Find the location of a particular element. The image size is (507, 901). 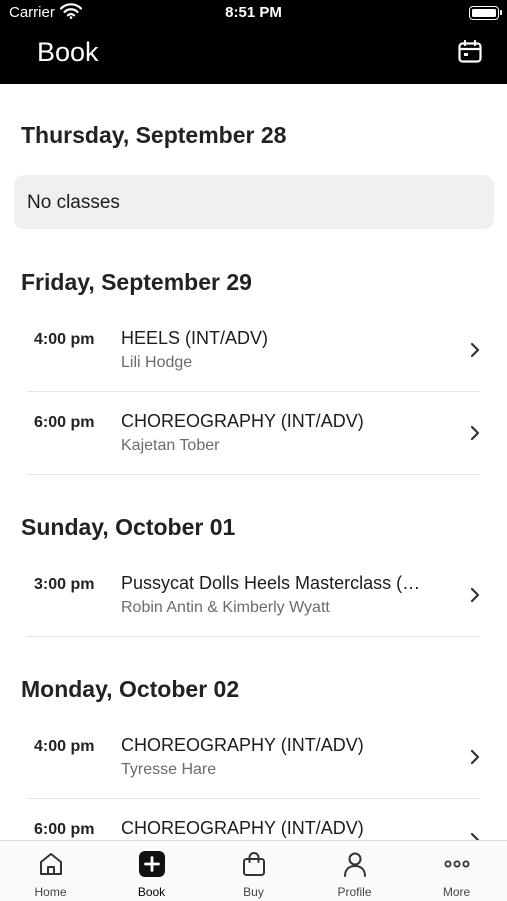

class-time: 3:00 pm is located at coordinates (64, 584).